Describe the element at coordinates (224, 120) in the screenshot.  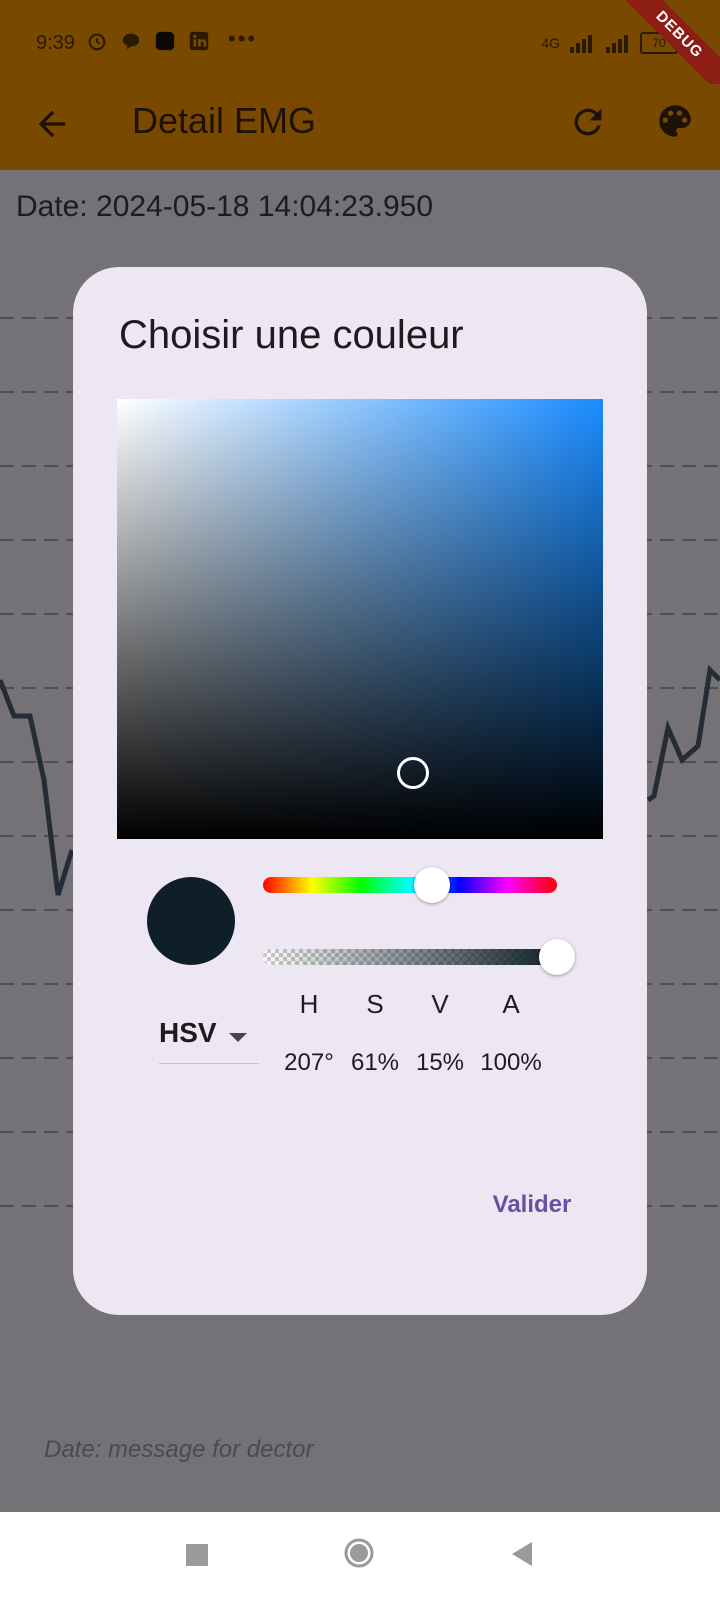
I see `page-title: Detail EMG` at that location.